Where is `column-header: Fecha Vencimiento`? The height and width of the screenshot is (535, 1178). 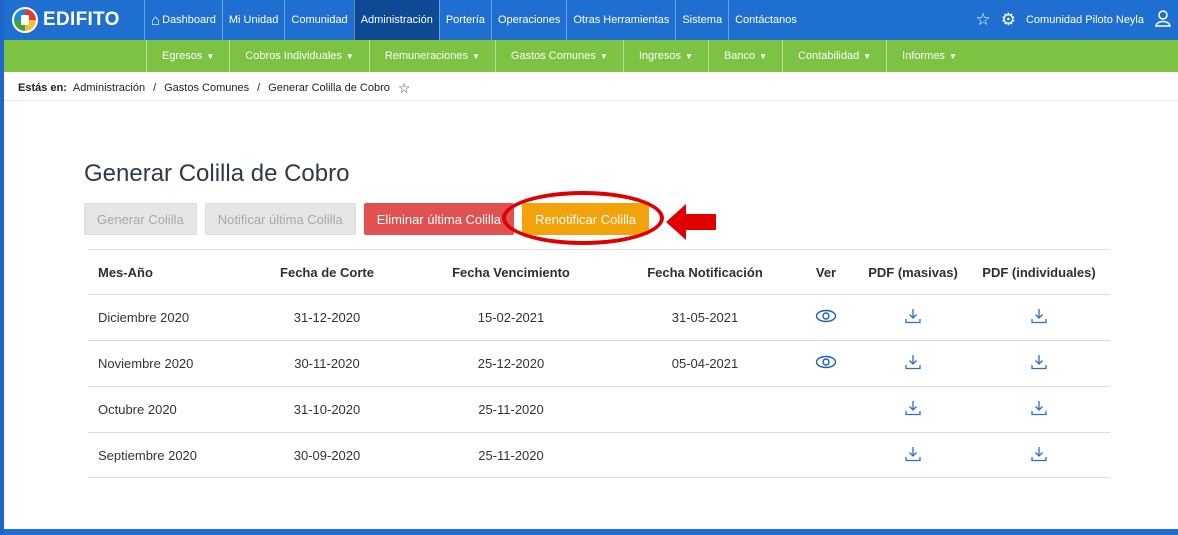
column-header: Fecha Vencimiento is located at coordinates (511, 272).